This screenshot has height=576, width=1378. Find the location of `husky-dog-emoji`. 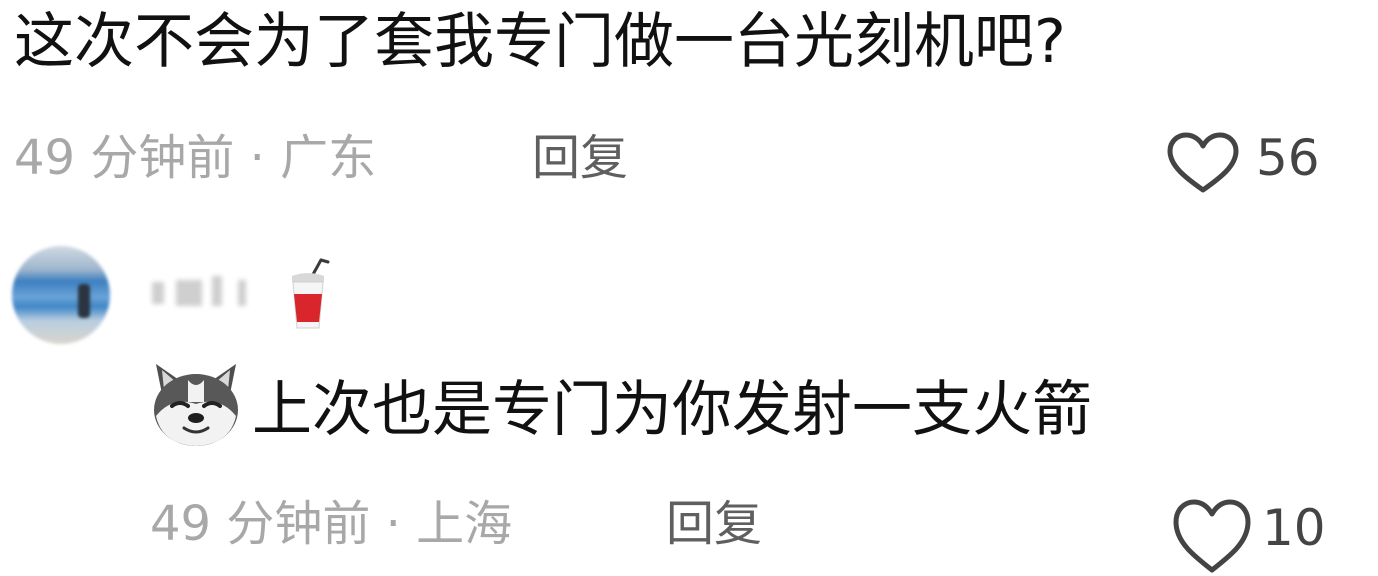

husky-dog-emoji is located at coordinates (196, 405).